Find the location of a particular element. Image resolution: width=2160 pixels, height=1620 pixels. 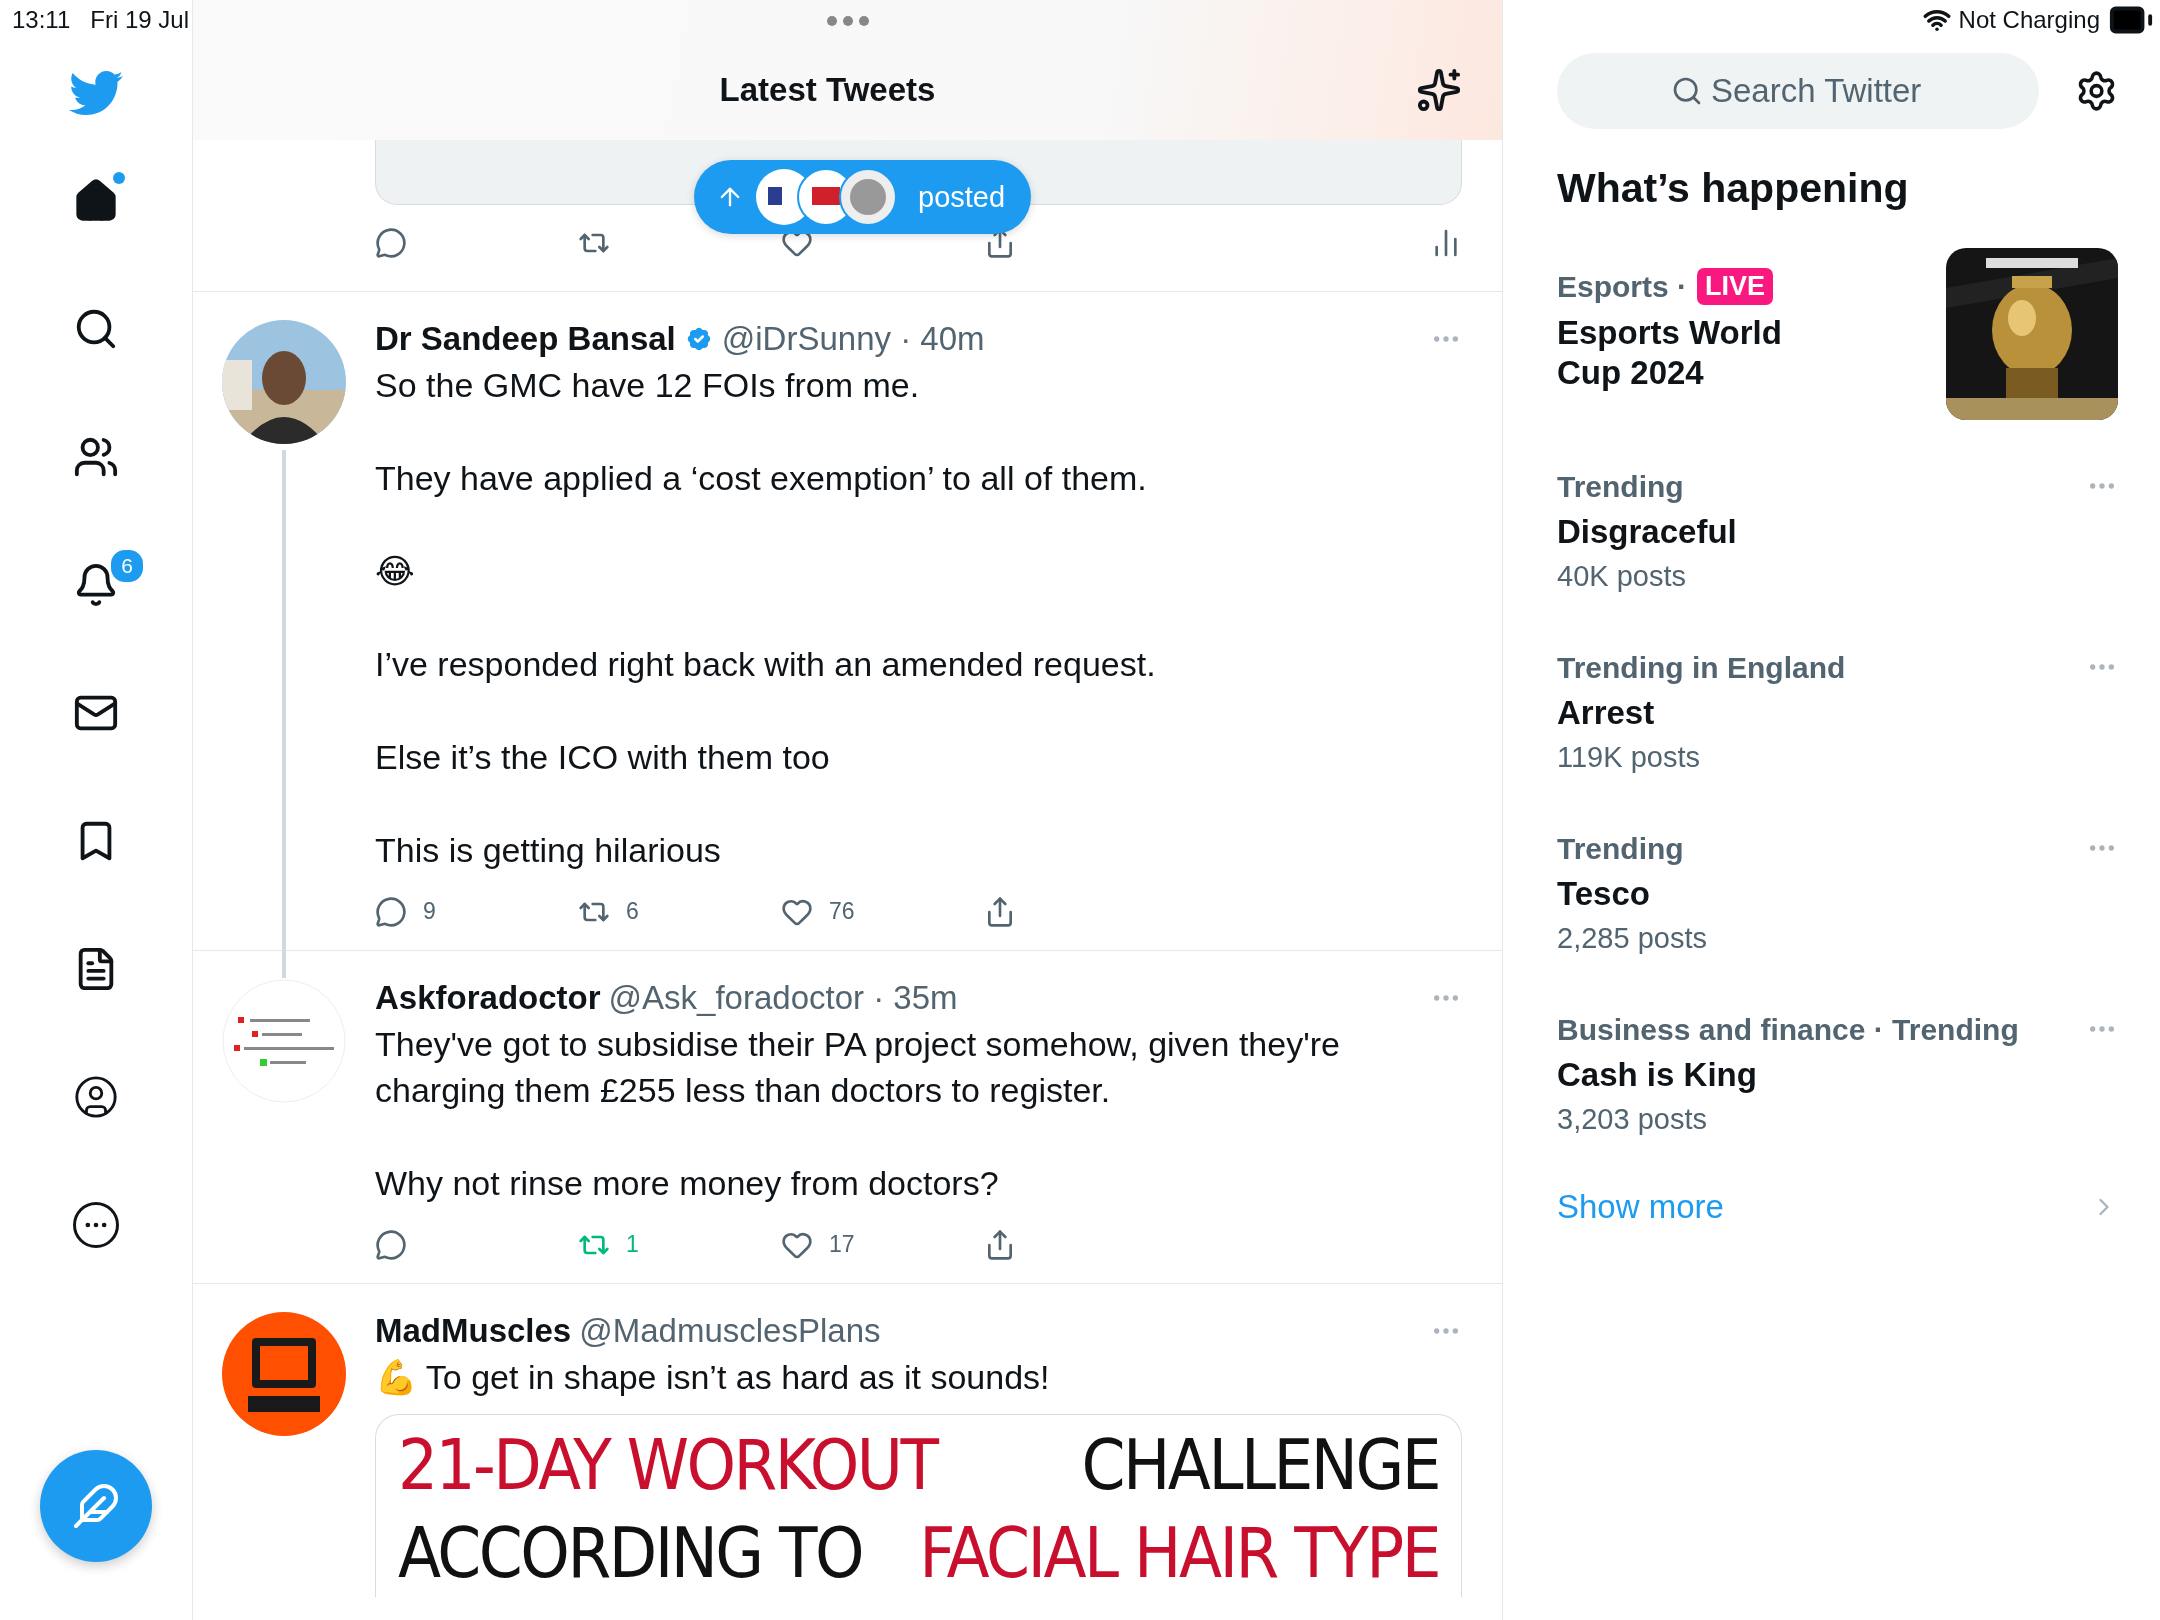

trend-title: Tesco is located at coordinates (1632, 894).